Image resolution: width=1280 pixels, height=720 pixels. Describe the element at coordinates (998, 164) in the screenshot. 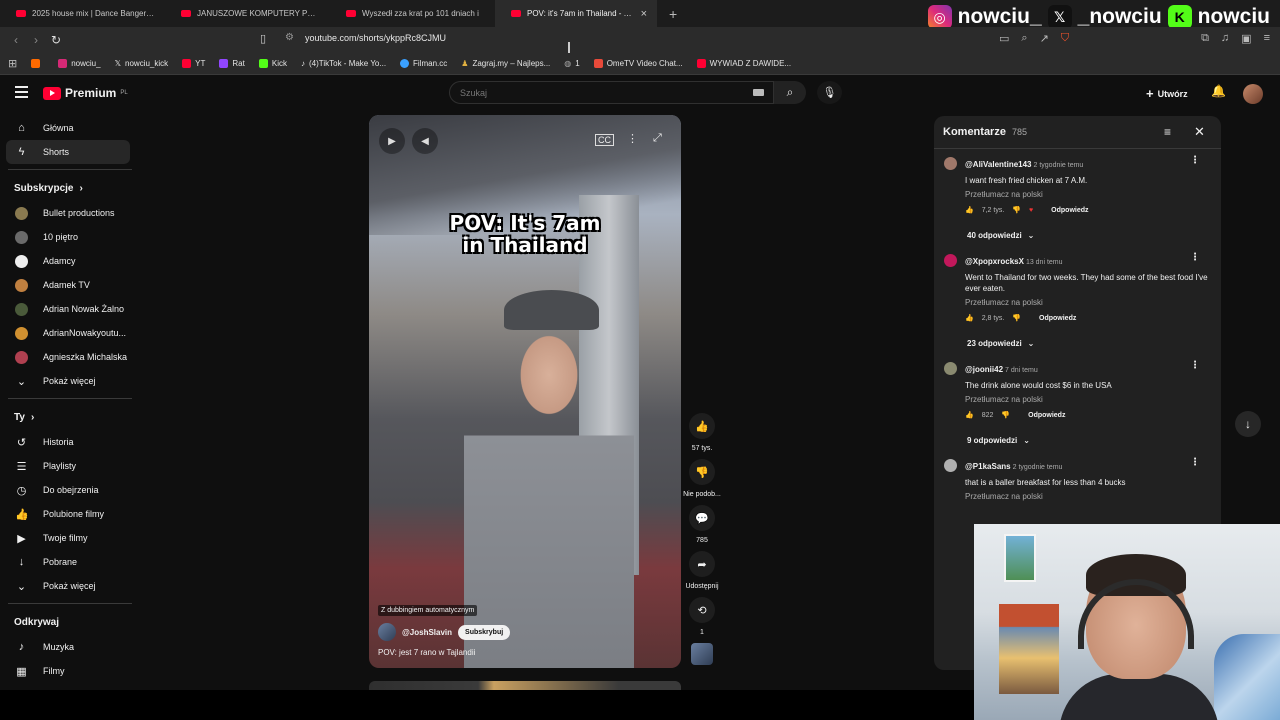

I see `comment-author: @AliValentine143` at that location.